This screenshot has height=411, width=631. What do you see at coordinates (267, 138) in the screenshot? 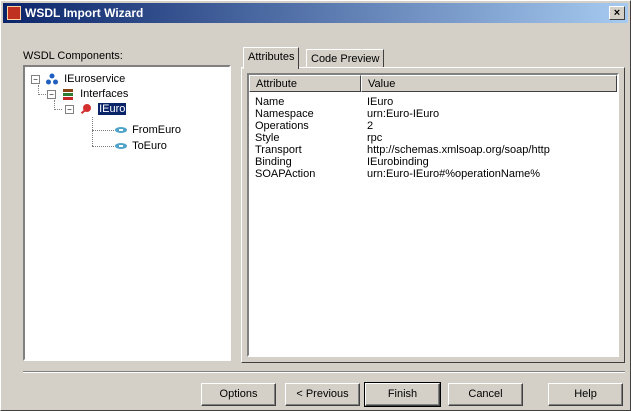
I see `attribute-cell: Style` at bounding box center [267, 138].